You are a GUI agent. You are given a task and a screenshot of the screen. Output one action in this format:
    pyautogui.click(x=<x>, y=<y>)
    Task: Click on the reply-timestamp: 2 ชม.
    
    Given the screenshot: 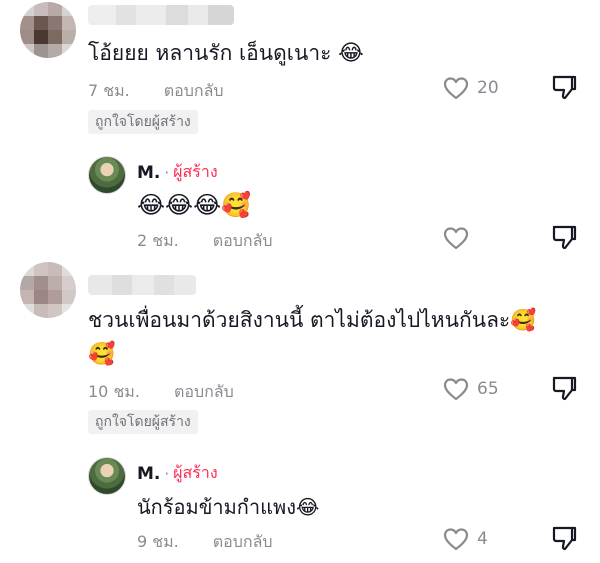 What is the action you would take?
    pyautogui.click(x=158, y=240)
    